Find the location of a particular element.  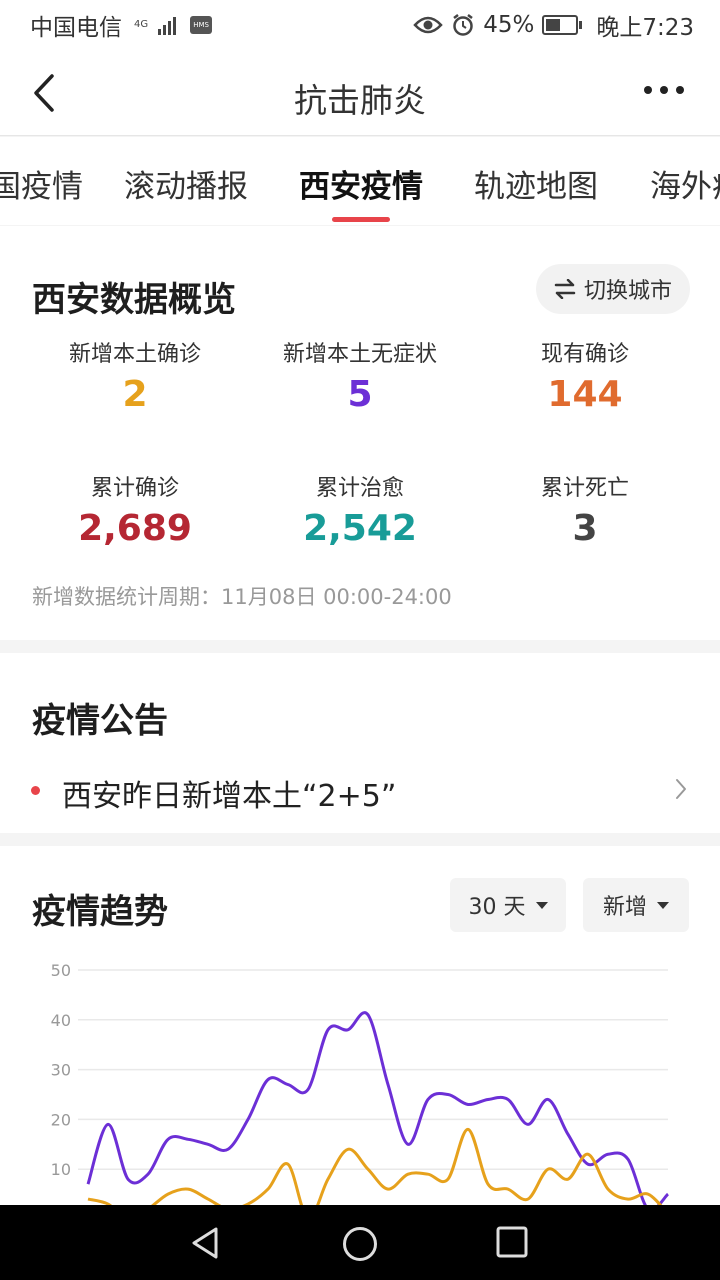

switch-city-button: 切换城市 is located at coordinates (612, 289).